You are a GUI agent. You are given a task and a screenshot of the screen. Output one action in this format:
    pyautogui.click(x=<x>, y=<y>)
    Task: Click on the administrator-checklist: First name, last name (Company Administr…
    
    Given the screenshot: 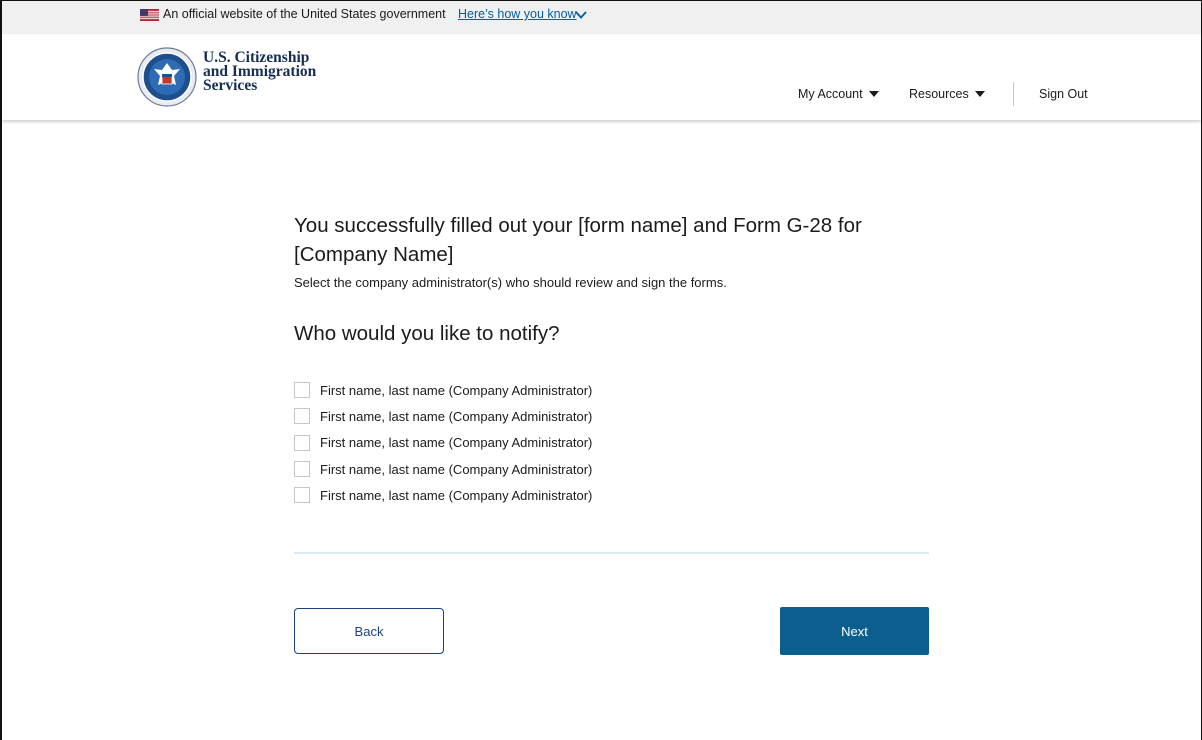 What is the action you would take?
    pyautogui.click(x=443, y=442)
    